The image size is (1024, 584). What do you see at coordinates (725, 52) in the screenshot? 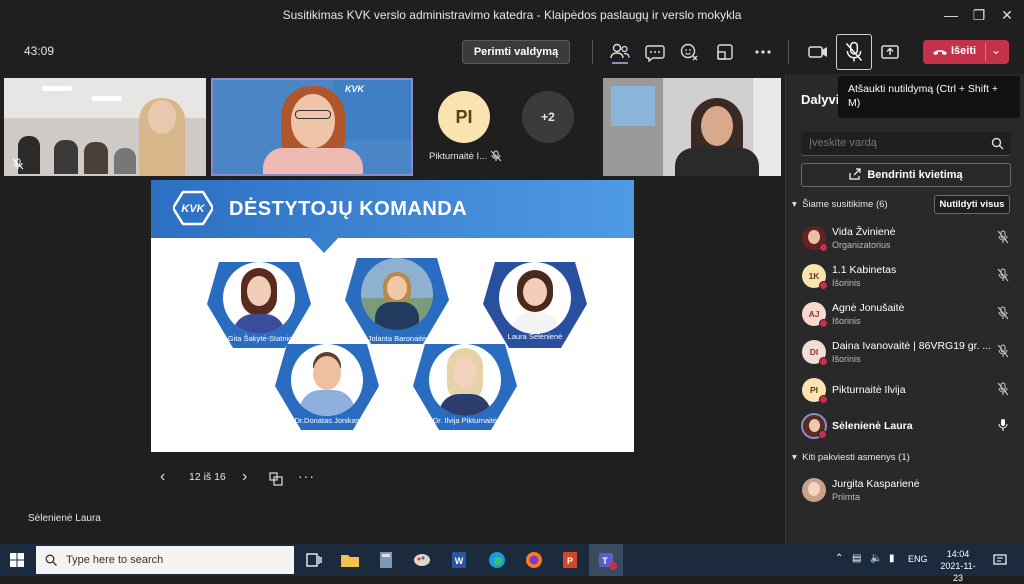
I see `rooms-icon` at bounding box center [725, 52].